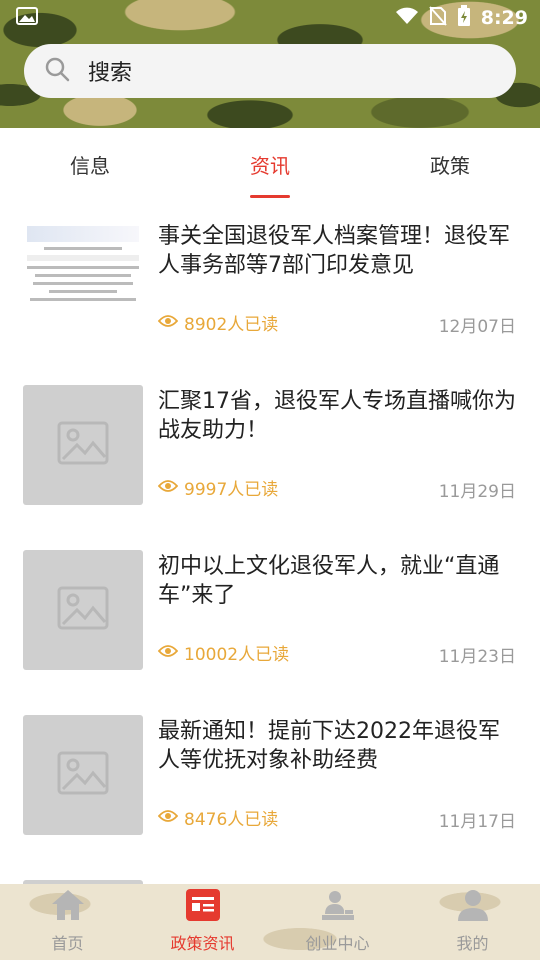  What do you see at coordinates (464, 18) in the screenshot?
I see `battery-charging-icon` at bounding box center [464, 18].